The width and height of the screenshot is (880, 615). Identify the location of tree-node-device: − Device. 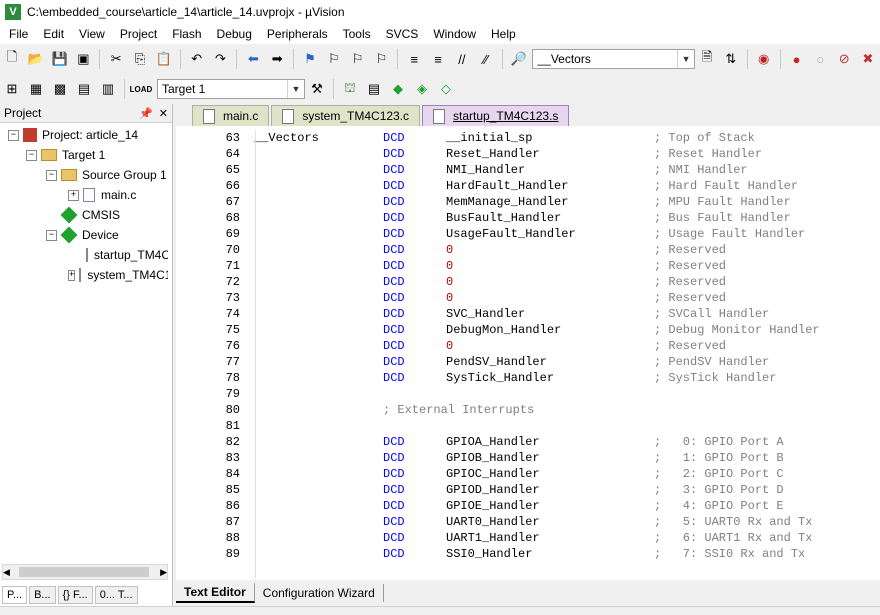
(82, 235).